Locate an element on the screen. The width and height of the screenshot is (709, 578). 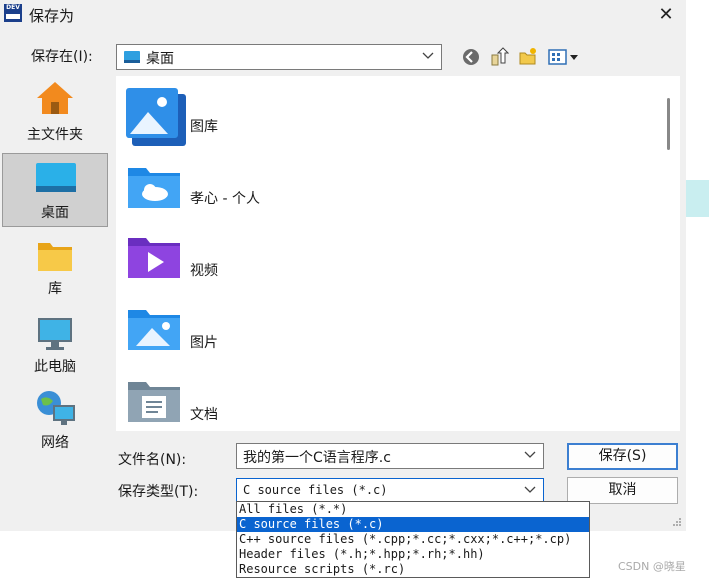
title-bar: DEV 保存为 ✕ is located at coordinates (343, 15).